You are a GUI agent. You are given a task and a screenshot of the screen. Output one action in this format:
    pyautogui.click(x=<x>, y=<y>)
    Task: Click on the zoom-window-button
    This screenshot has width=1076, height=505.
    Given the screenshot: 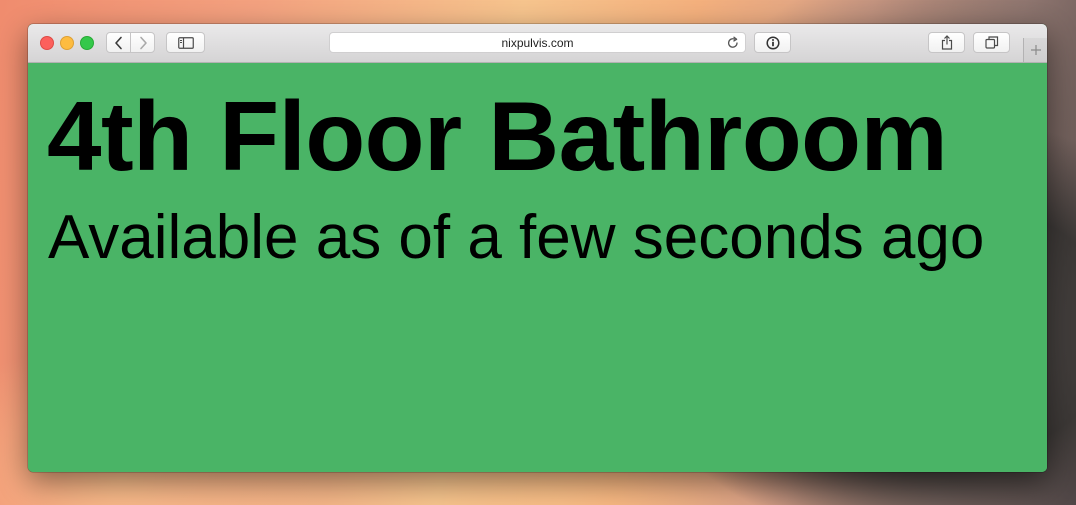 What is the action you would take?
    pyautogui.click(x=87, y=43)
    